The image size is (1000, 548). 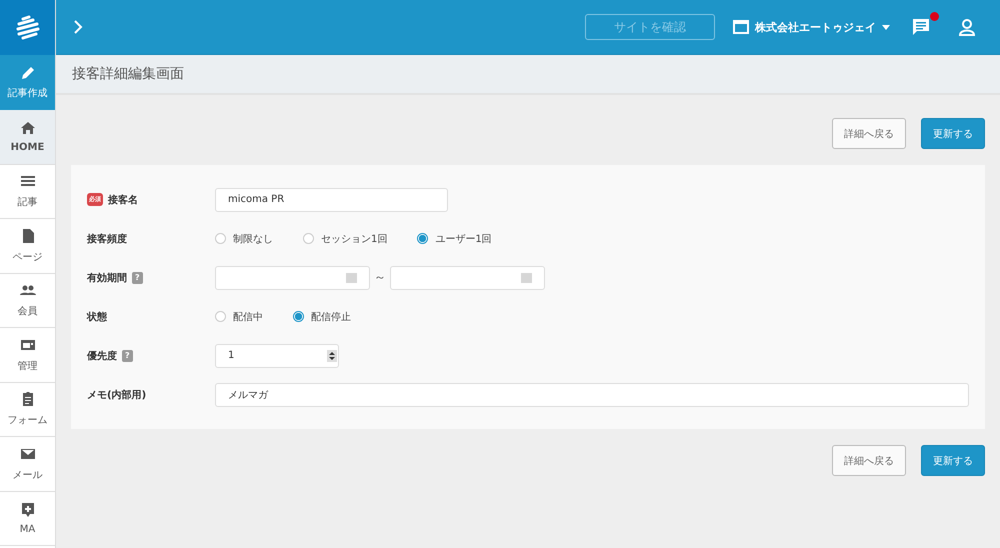 What do you see at coordinates (123, 199) in the screenshot?
I see `field-label: 接客名` at bounding box center [123, 199].